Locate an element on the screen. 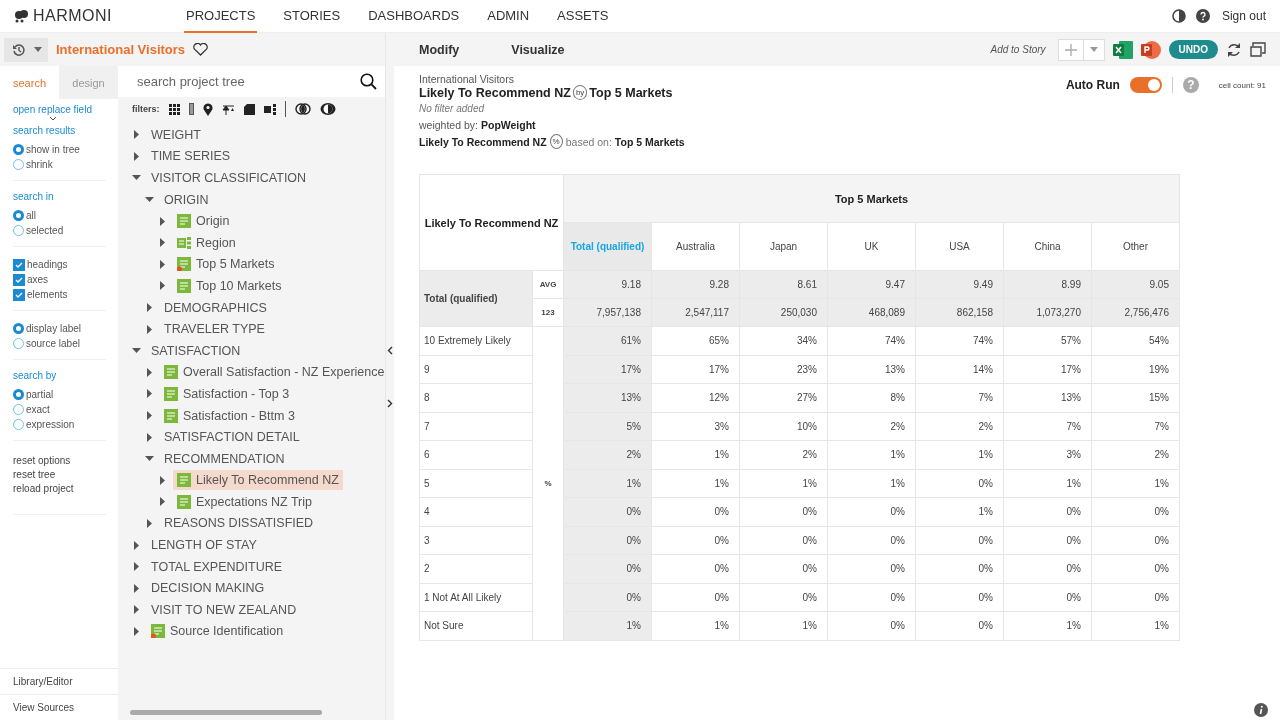  tree-item: RECOMMENDATION is located at coordinates (224, 458).